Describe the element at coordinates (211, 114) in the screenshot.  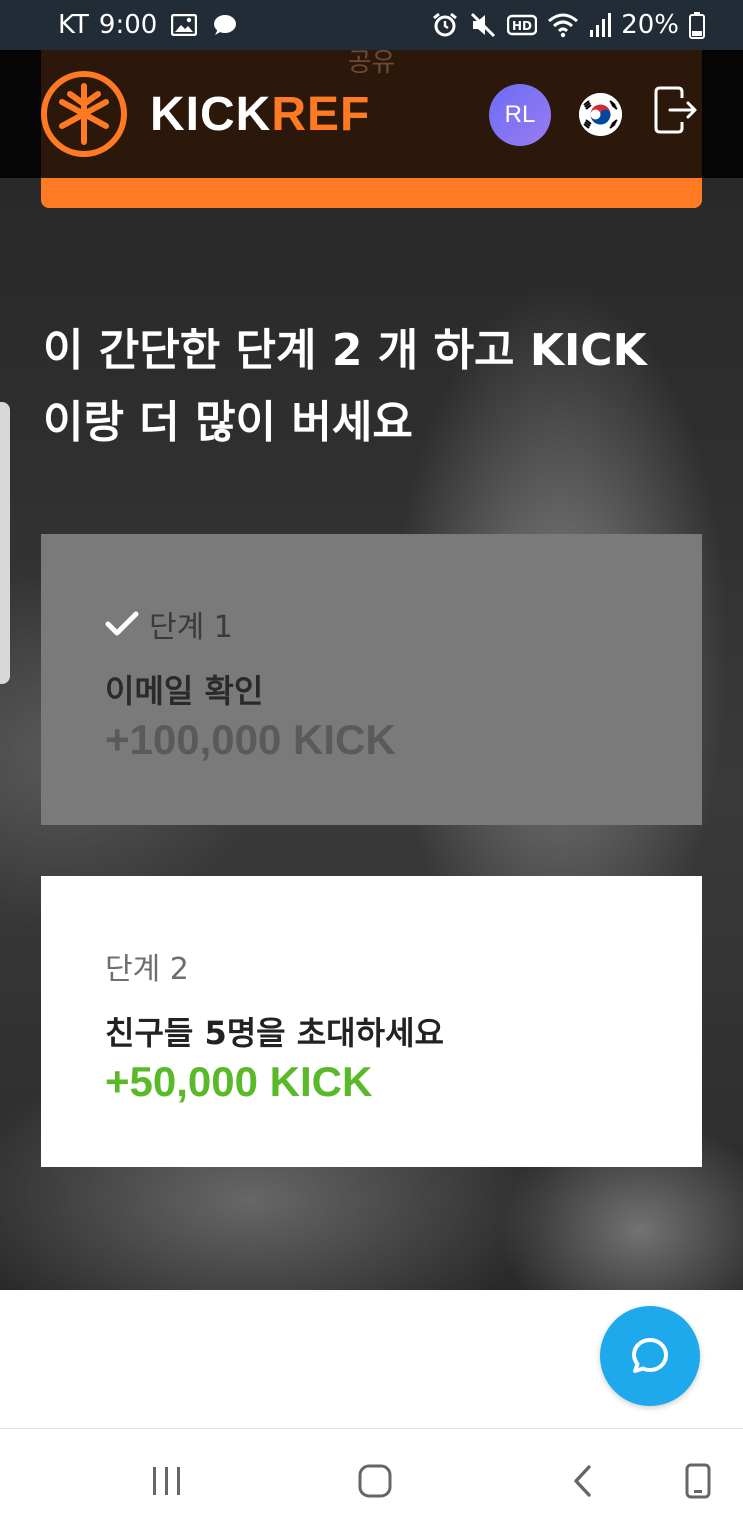
I see `logo-kick-text: KICK` at that location.